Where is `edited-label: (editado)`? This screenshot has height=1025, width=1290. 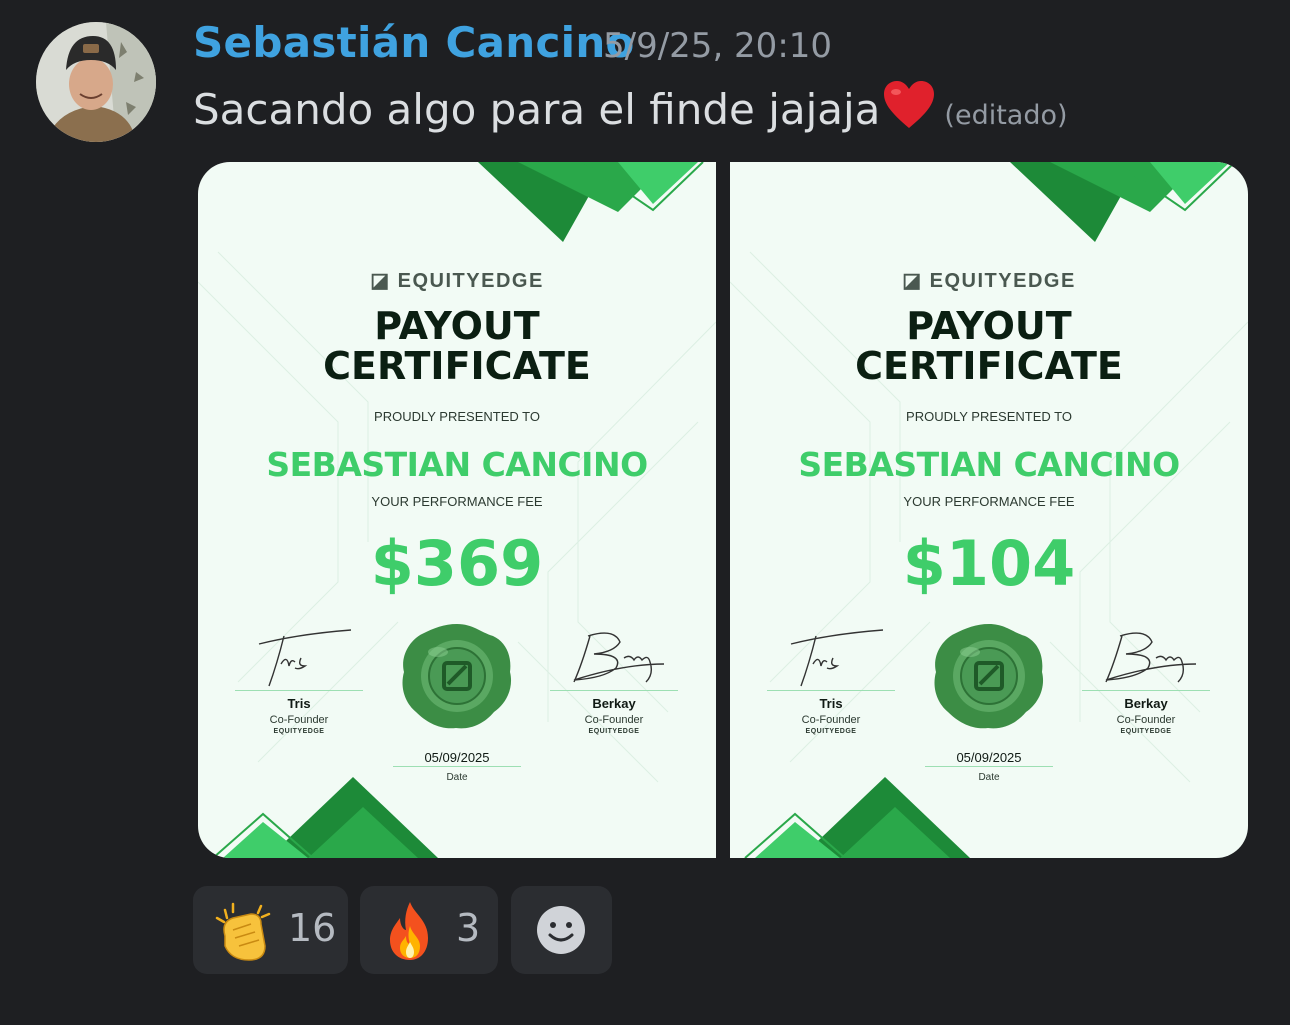
edited-label: (editado) is located at coordinates (1006, 115).